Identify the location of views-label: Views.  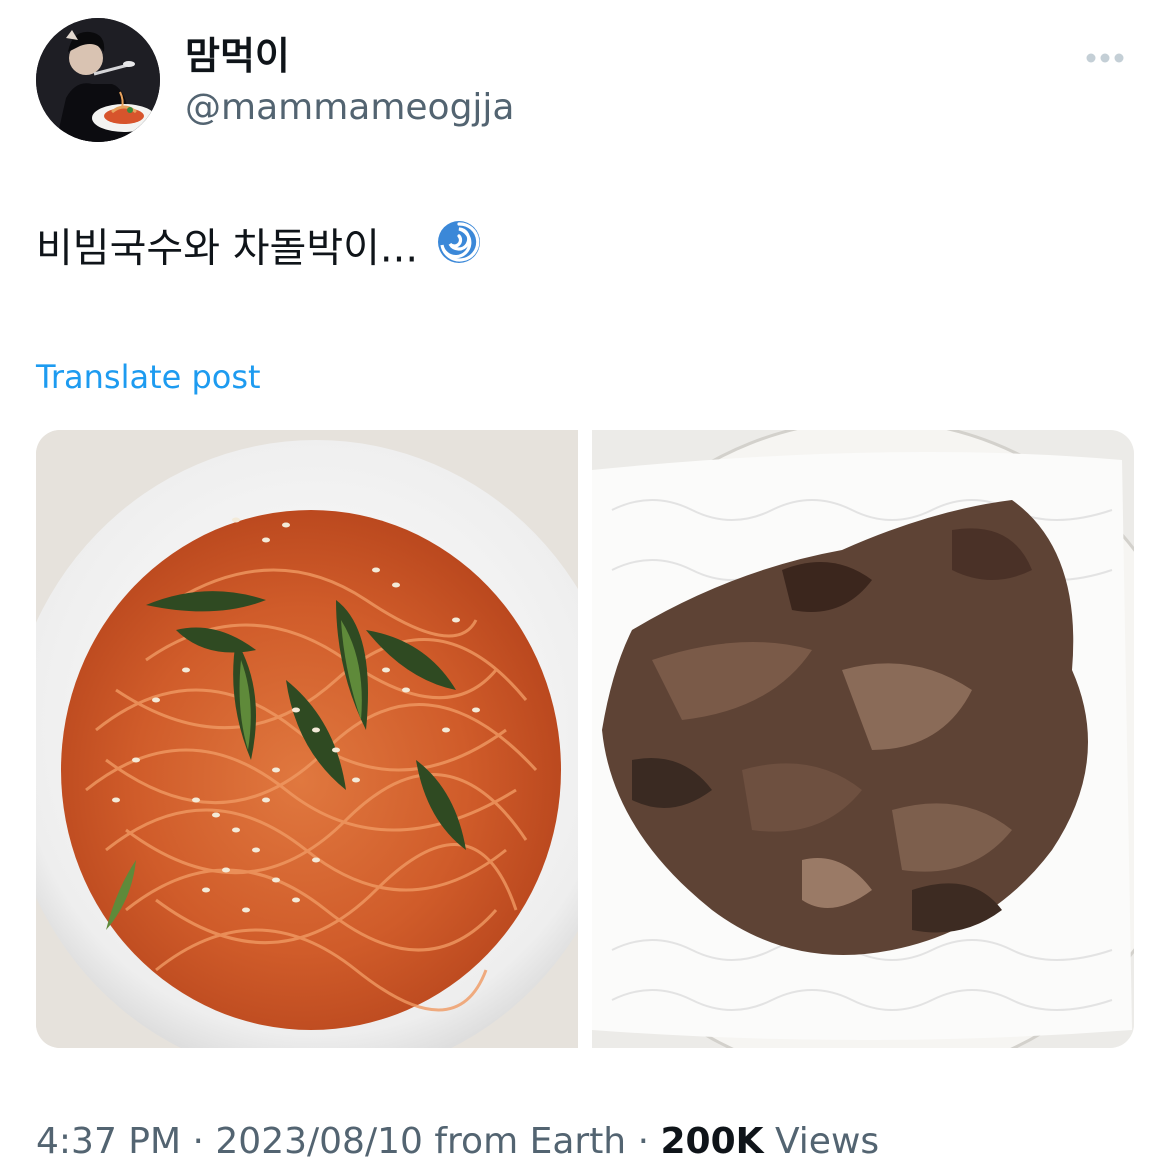
(827, 1141).